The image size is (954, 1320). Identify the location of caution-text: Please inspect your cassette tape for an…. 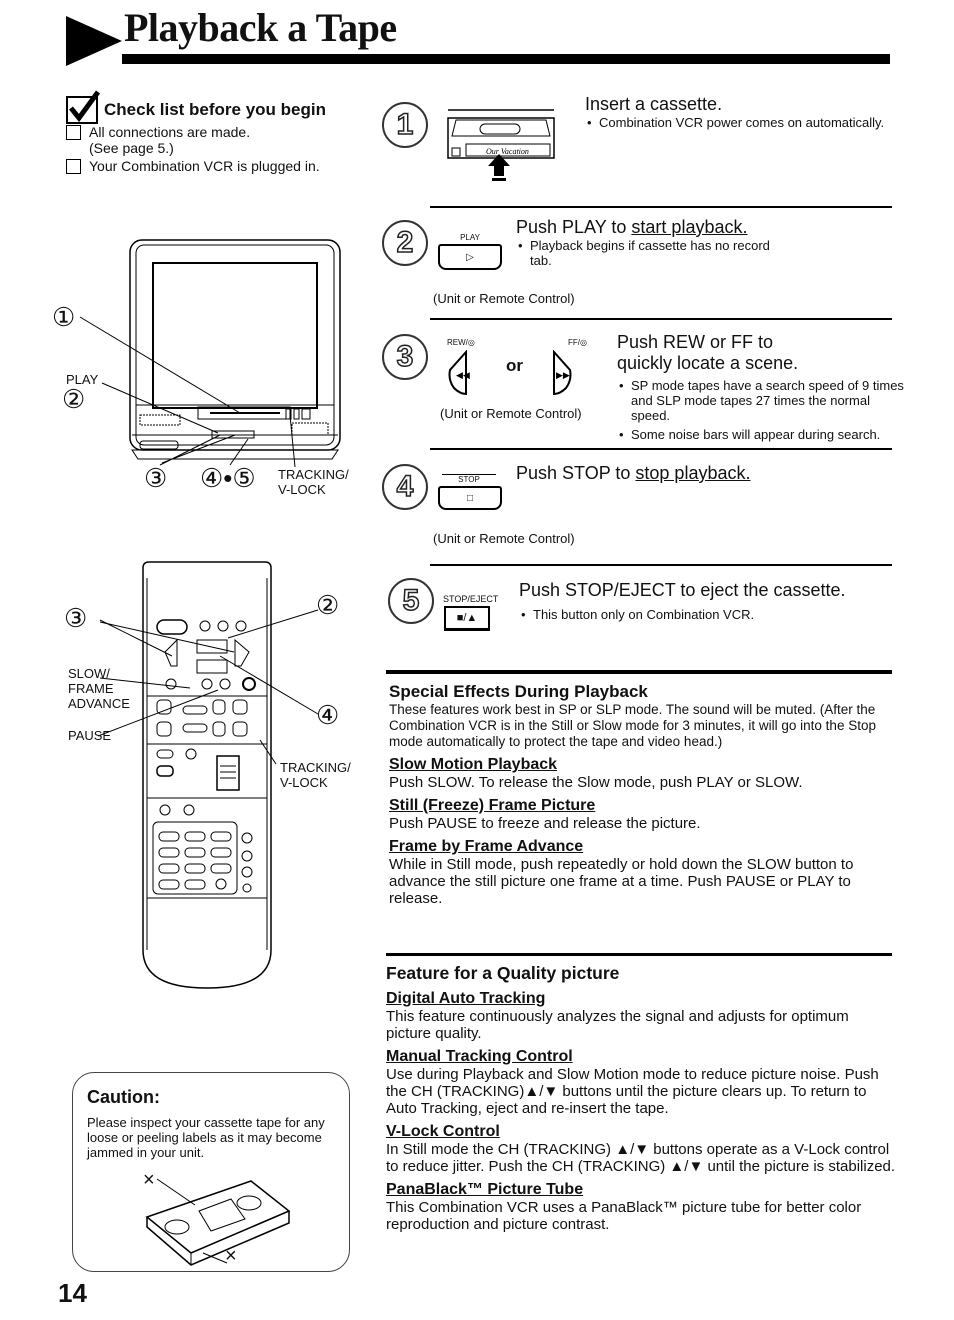
(206, 1137).